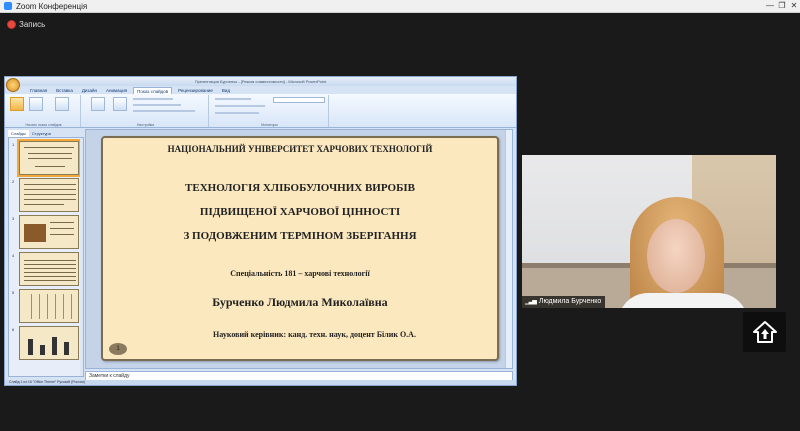 The height and width of the screenshot is (431, 800). I want to click on slide-number-badge: 1, so click(118, 349).